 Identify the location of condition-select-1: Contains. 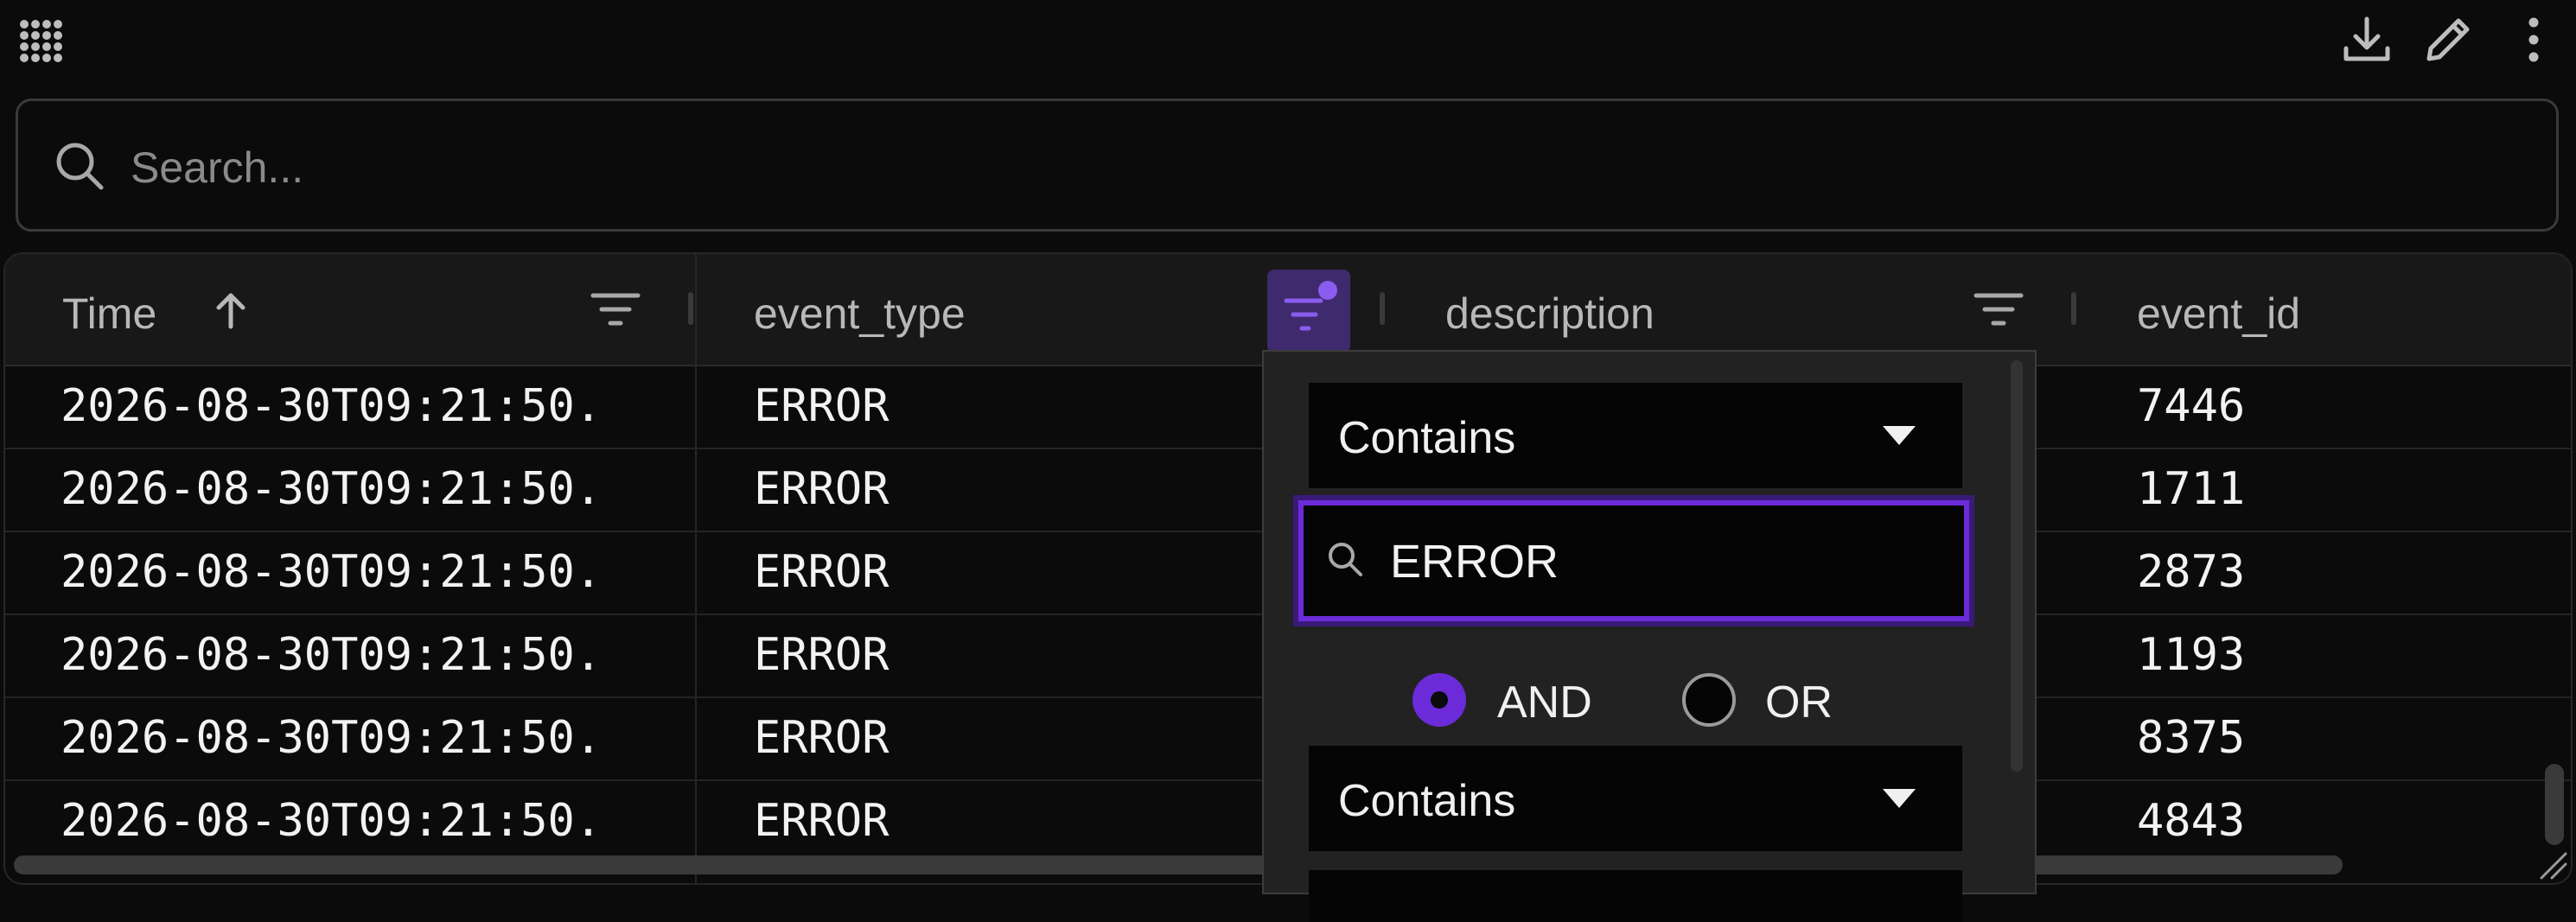
(1635, 435).